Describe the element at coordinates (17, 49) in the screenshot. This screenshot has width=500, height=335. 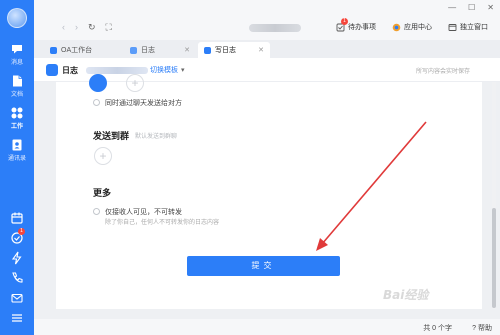
I see `chat-icon` at that location.